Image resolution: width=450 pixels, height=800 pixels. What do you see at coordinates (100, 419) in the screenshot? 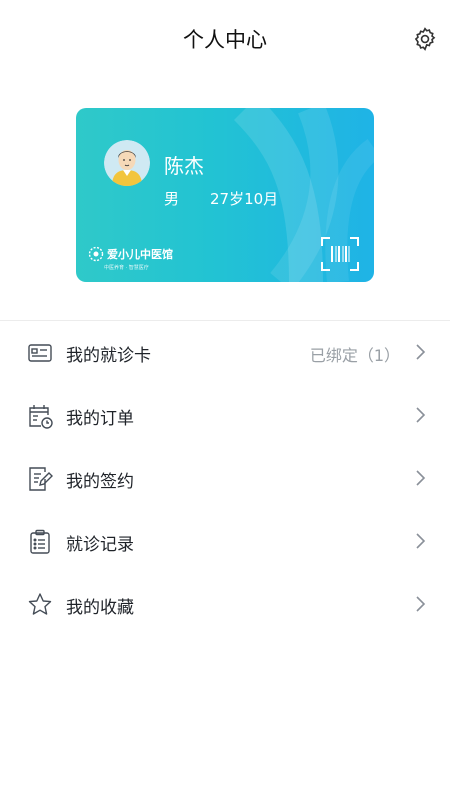
I see `menu-item-label: 我的订单` at bounding box center [100, 419].